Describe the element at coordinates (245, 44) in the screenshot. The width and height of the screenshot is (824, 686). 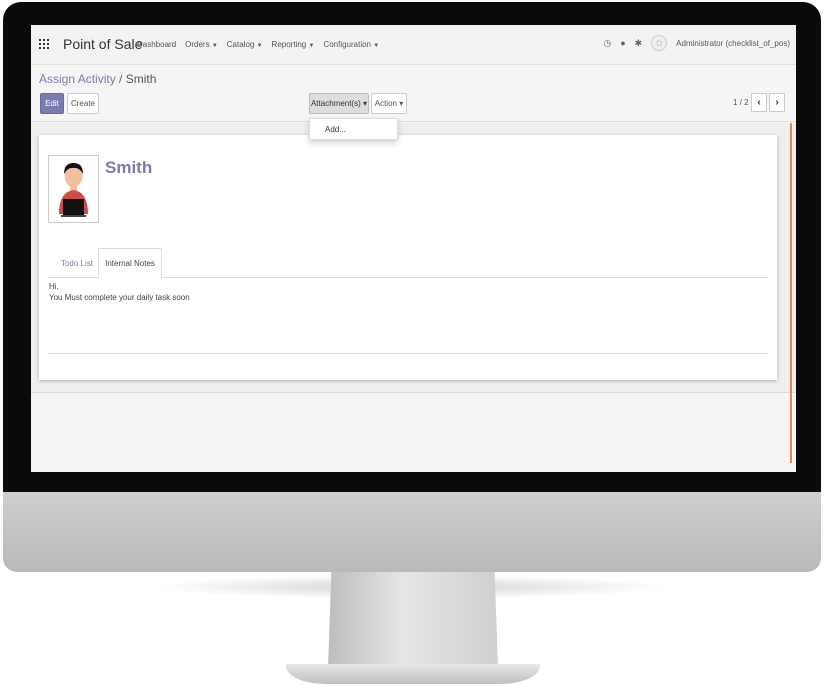
I see `menu-catalog: Catalog ▼` at that location.